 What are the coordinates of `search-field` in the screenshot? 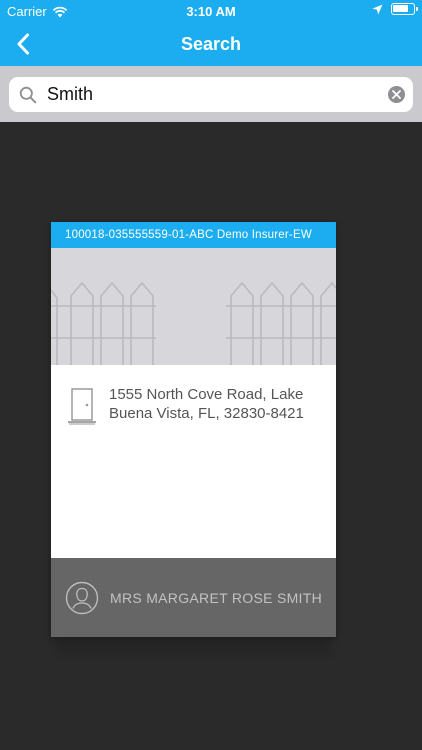 It's located at (211, 94).